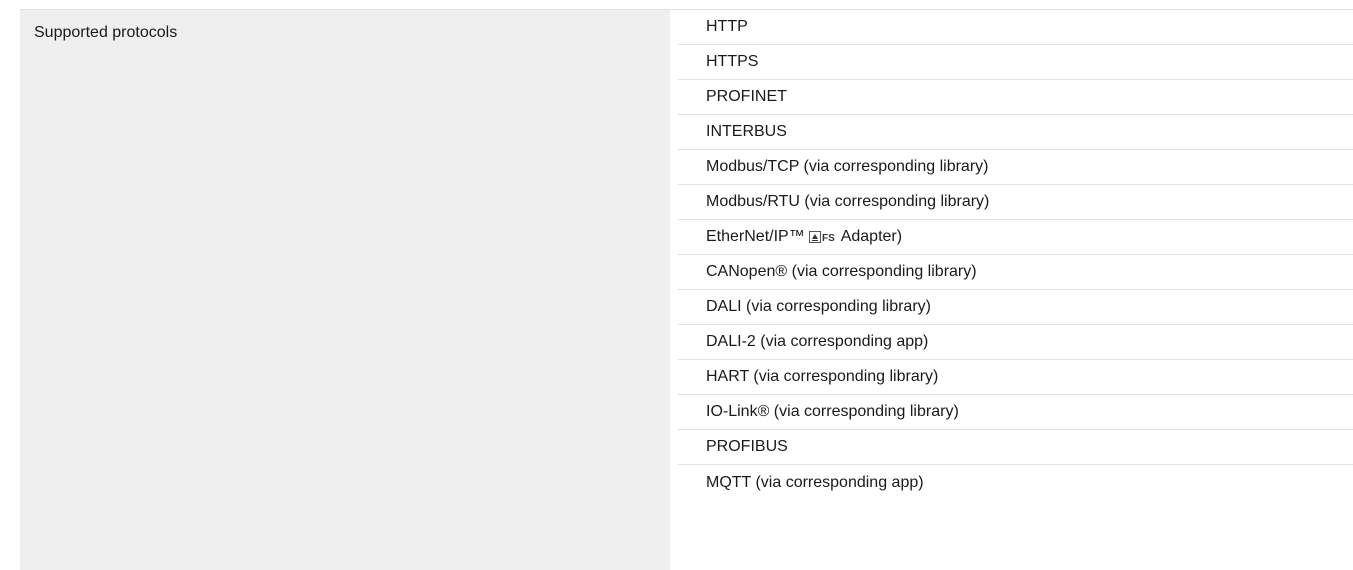  I want to click on list-item: IO-Link® (via corresponding library), so click(1015, 412).